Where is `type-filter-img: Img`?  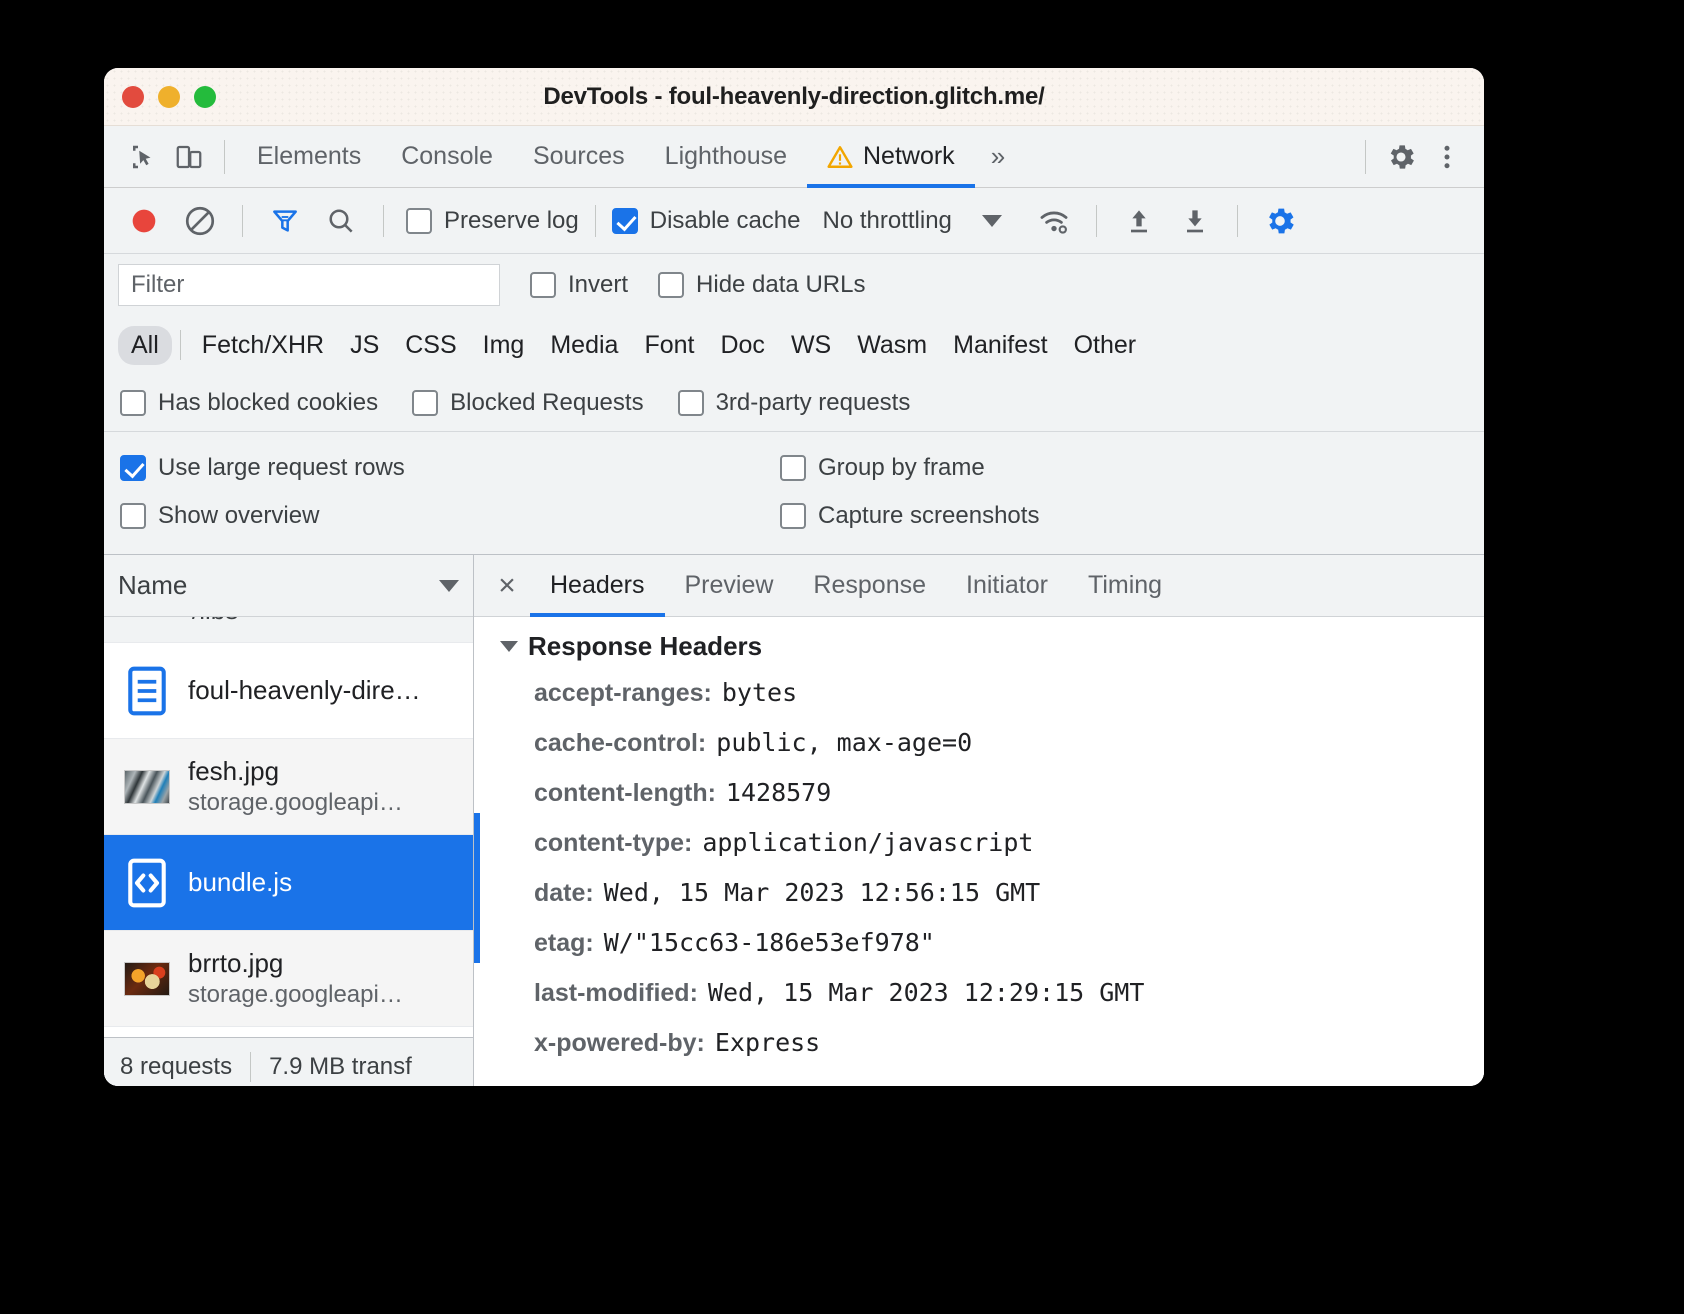 type-filter-img: Img is located at coordinates (504, 345).